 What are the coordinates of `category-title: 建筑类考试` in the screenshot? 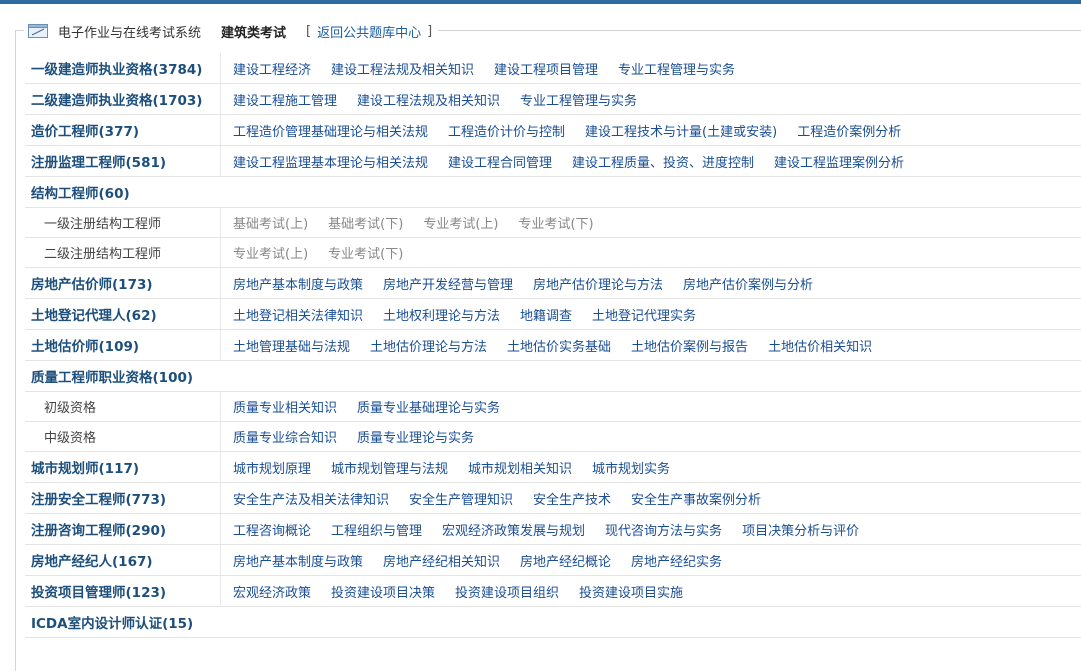 It's located at (254, 33).